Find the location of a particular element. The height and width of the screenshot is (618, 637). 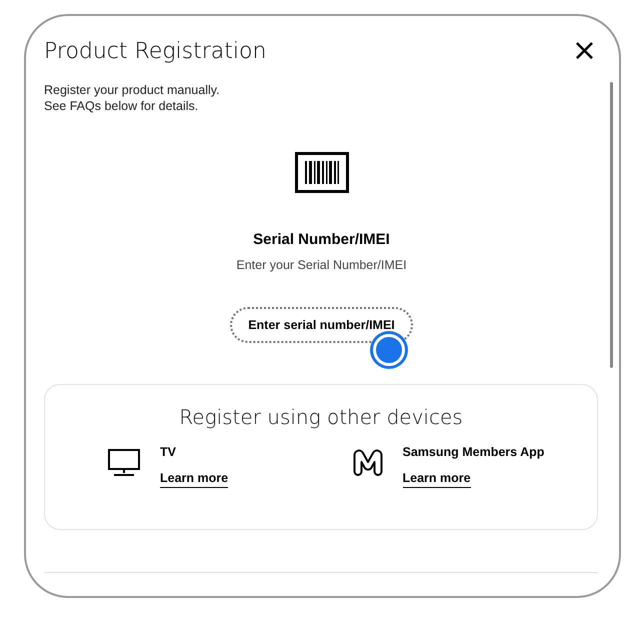

serial-heading: Serial Number/IMEI is located at coordinates (321, 239).